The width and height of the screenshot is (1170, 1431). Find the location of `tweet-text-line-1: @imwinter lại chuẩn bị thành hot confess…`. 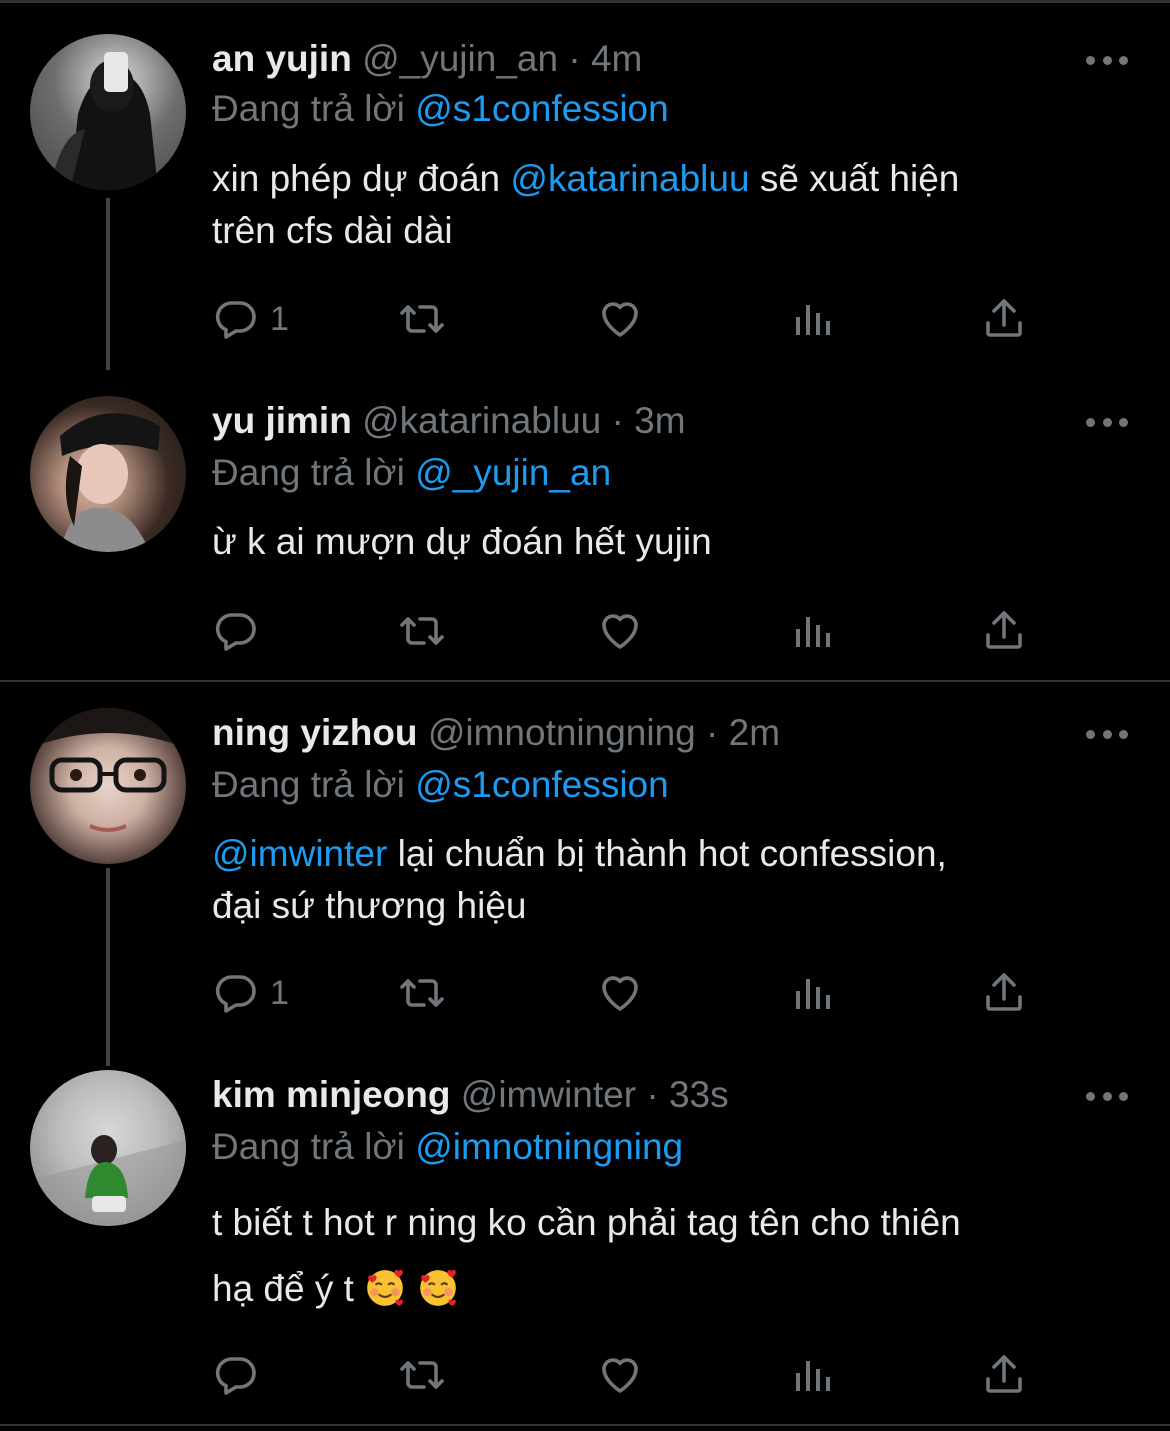

tweet-text-line-1: @imwinter lại chuẩn bị thành hot confess… is located at coordinates (677, 854).